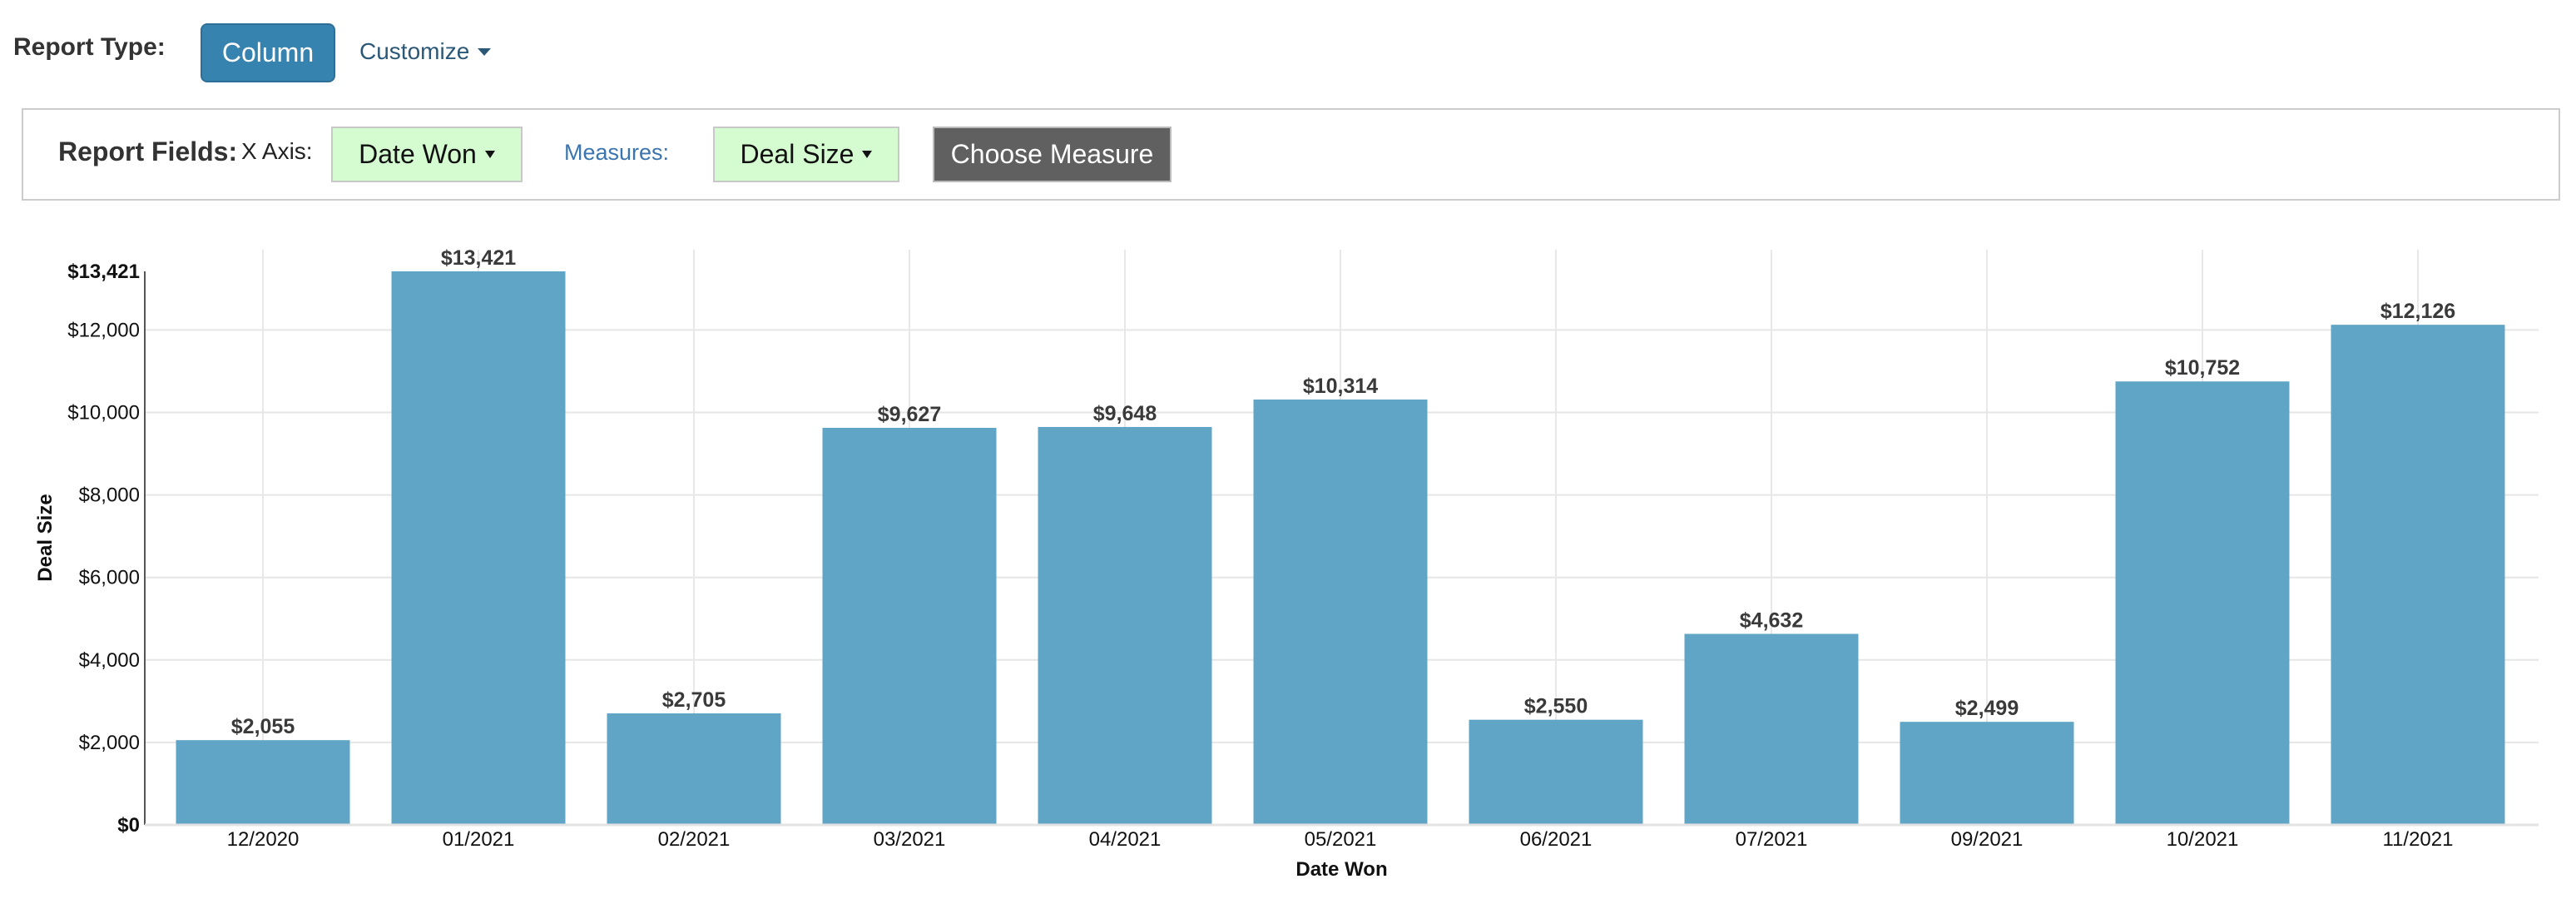  Describe the element at coordinates (1556, 839) in the screenshot. I see `x-tick-label: 06/2021` at that location.